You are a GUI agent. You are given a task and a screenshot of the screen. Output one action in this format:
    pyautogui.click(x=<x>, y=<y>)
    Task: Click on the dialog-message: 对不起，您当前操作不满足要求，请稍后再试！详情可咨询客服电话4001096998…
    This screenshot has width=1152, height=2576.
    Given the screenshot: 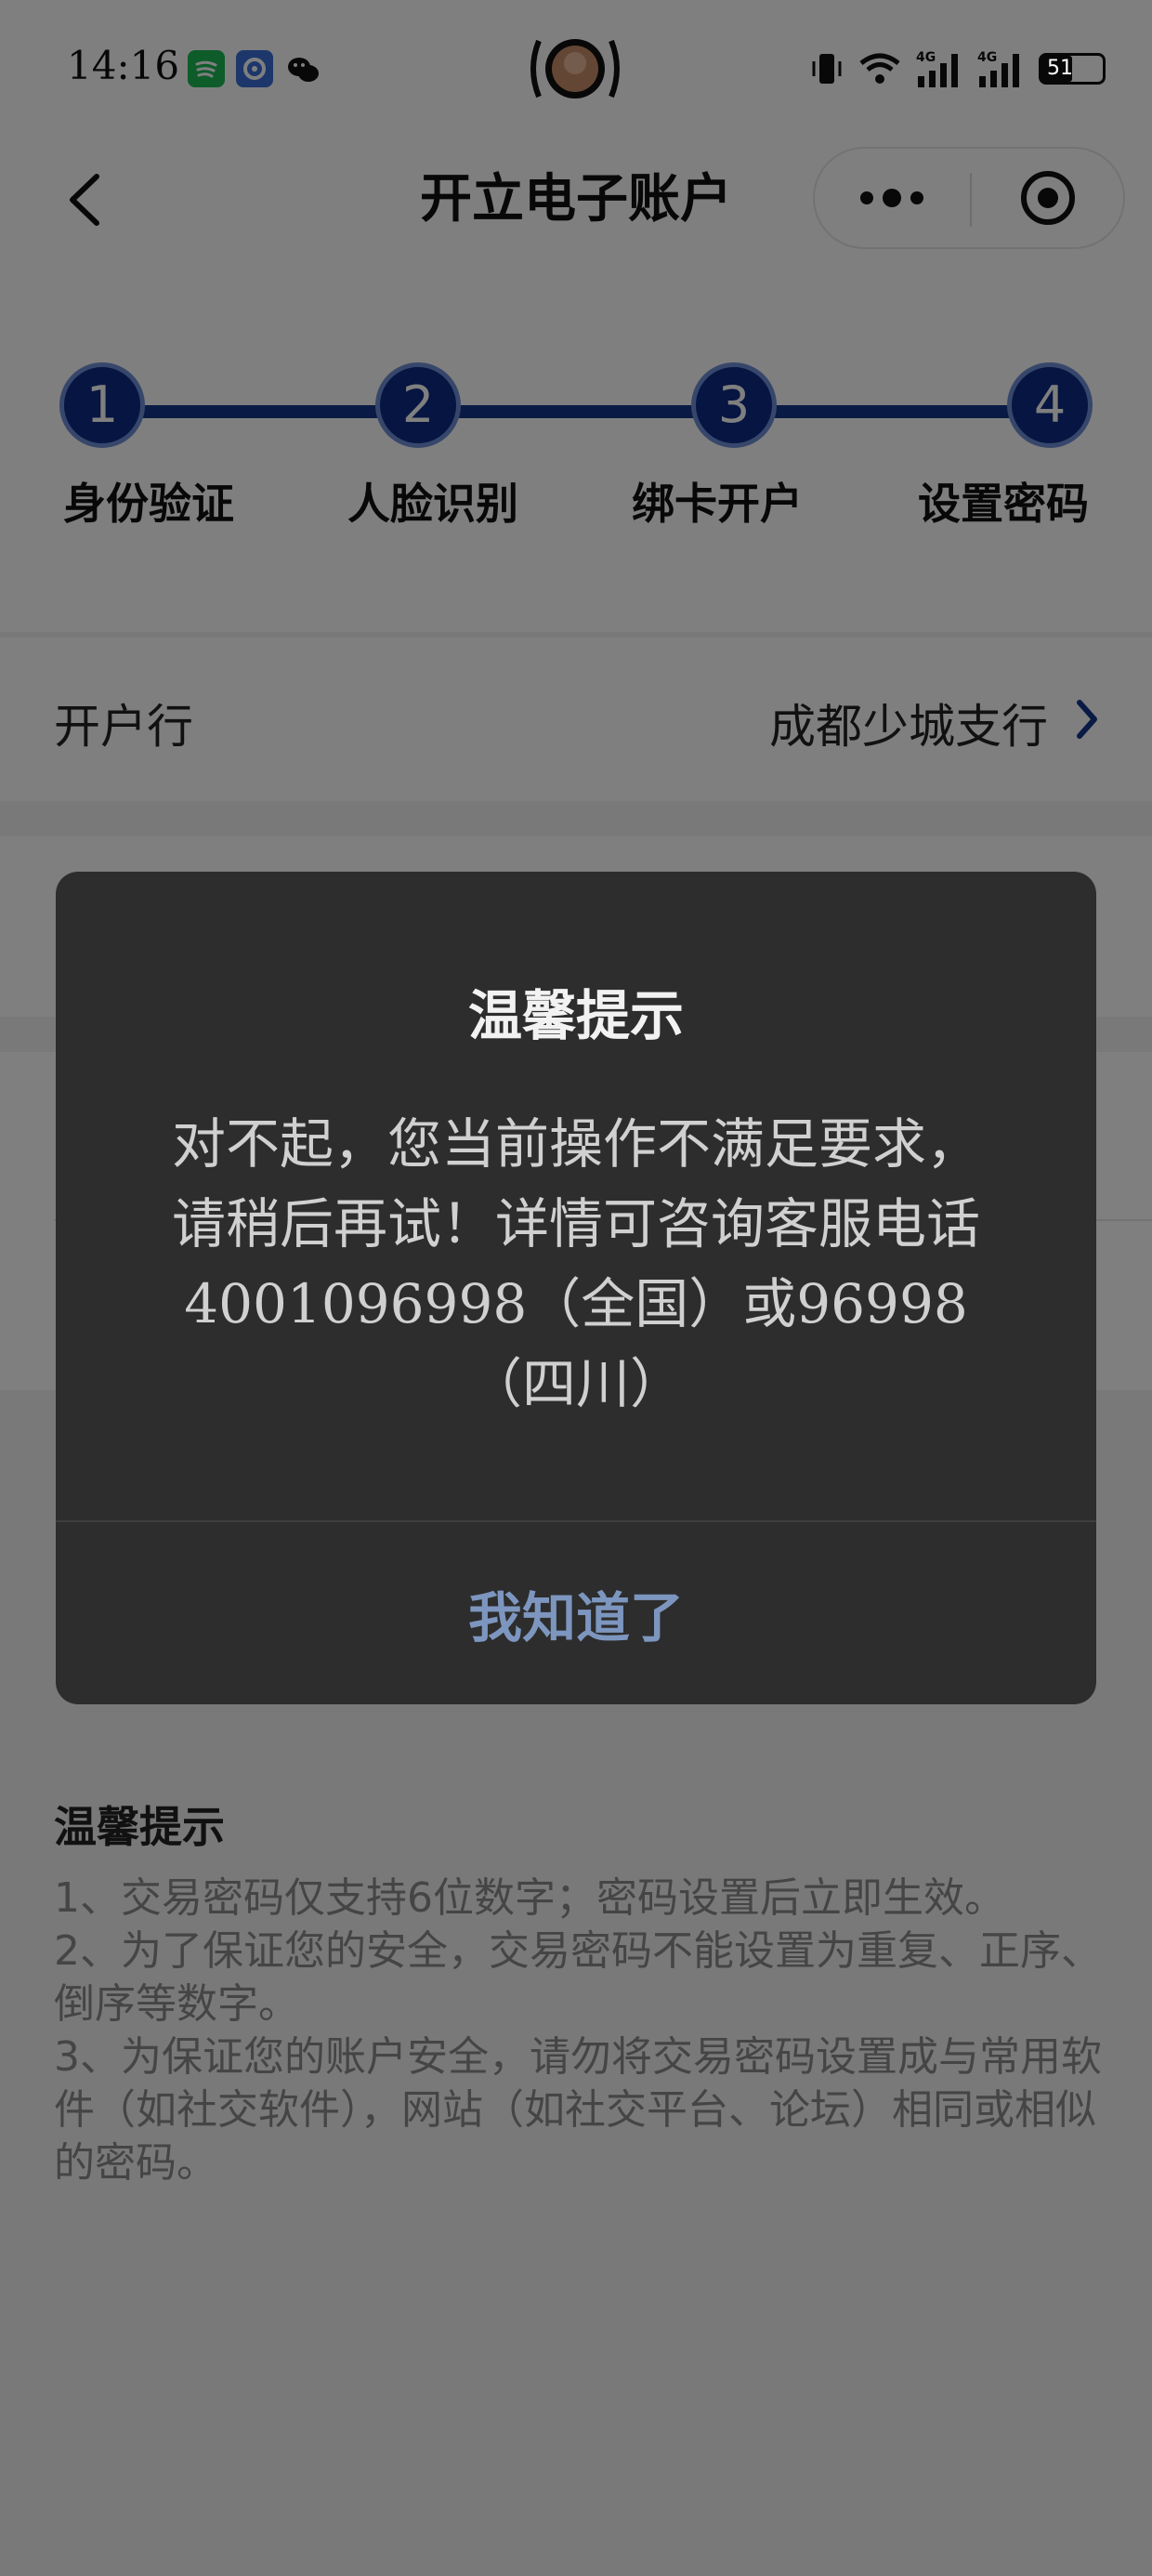 What is the action you would take?
    pyautogui.click(x=575, y=1263)
    